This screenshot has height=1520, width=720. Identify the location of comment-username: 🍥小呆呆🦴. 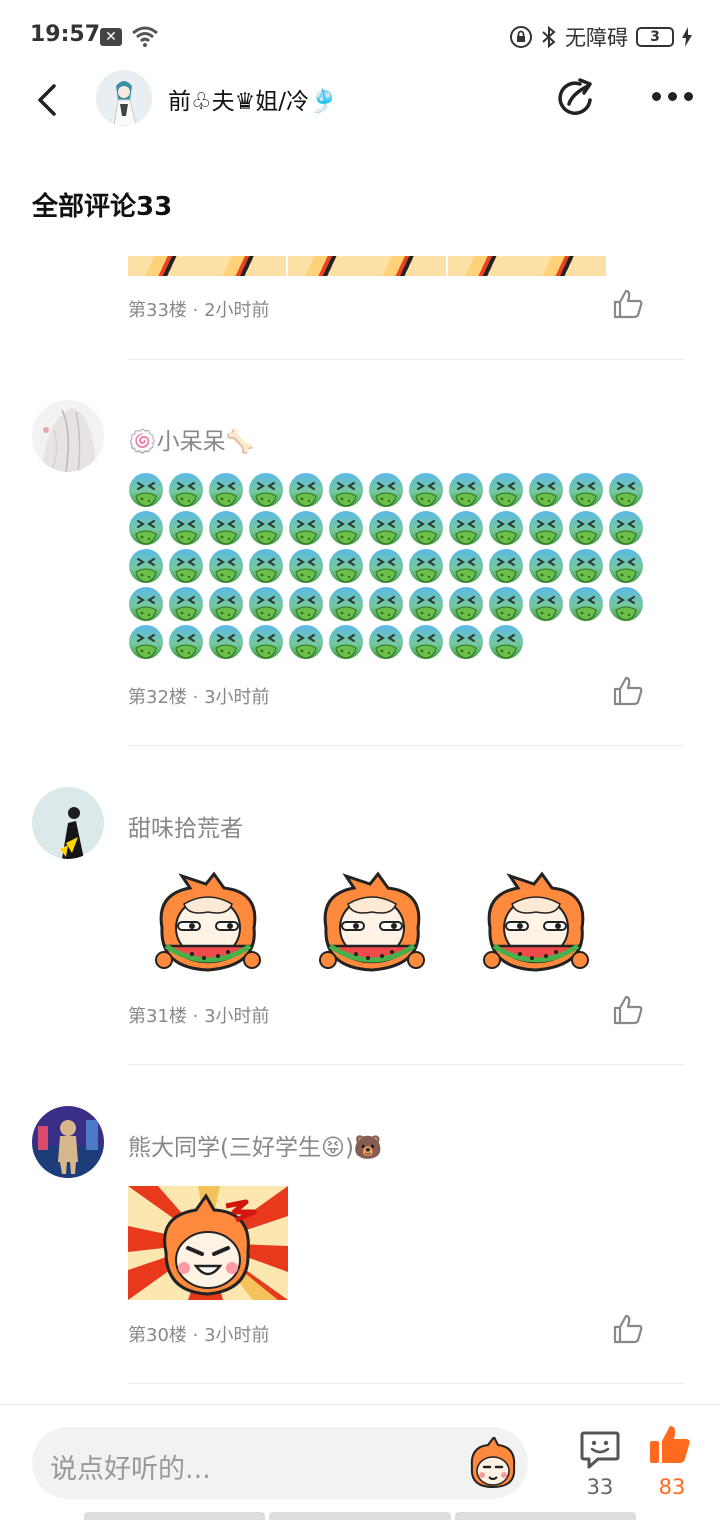
(191, 439).